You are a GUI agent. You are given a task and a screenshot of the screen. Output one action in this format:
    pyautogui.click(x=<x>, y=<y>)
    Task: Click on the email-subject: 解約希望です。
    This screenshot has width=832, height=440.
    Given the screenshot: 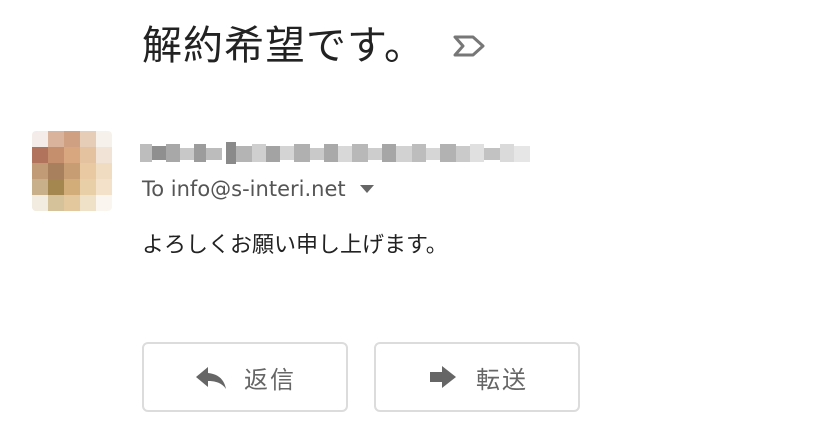 What is the action you would take?
    pyautogui.click(x=283, y=46)
    